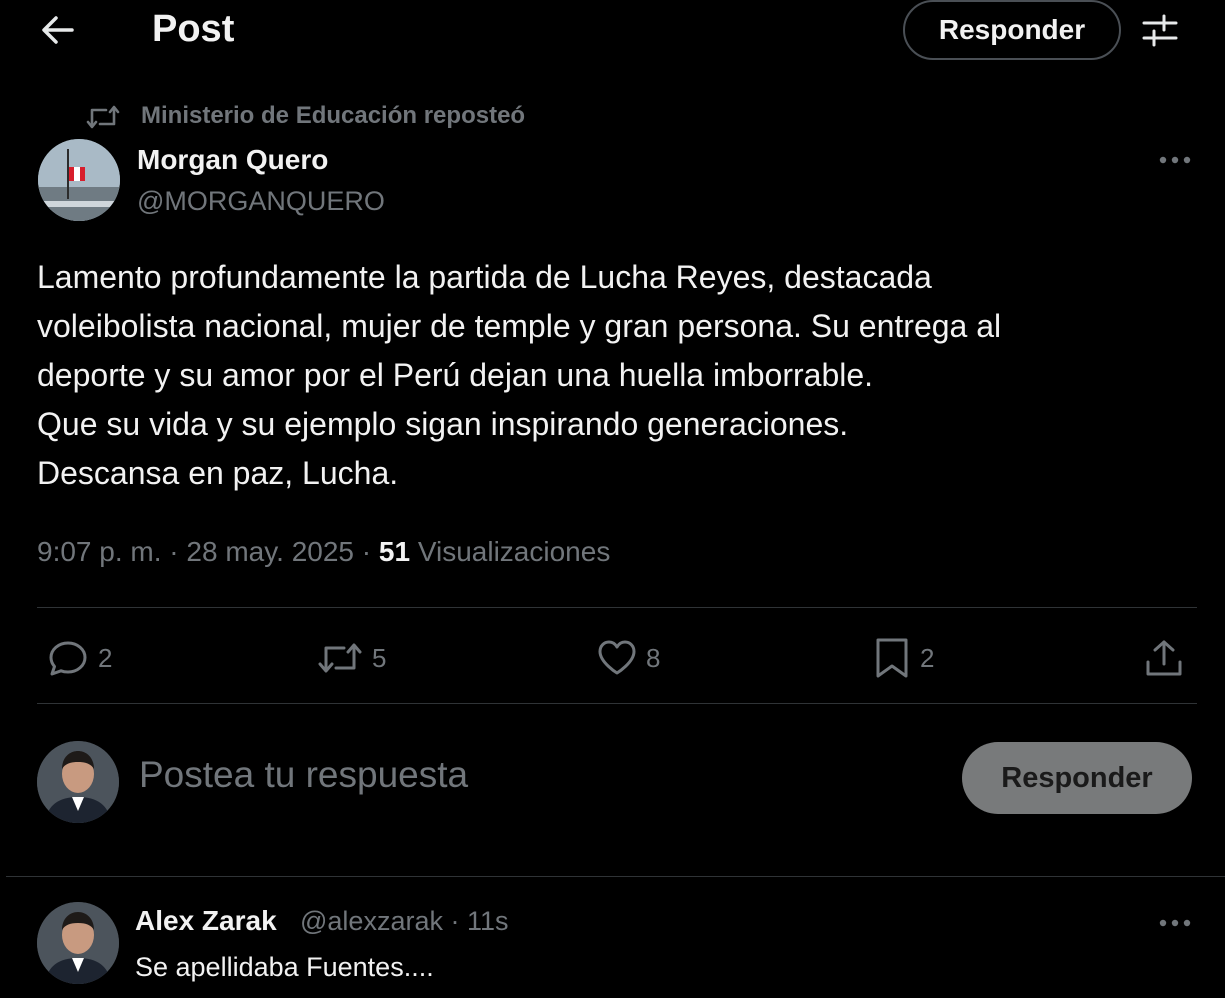  I want to click on like-action: 8, so click(628, 658).